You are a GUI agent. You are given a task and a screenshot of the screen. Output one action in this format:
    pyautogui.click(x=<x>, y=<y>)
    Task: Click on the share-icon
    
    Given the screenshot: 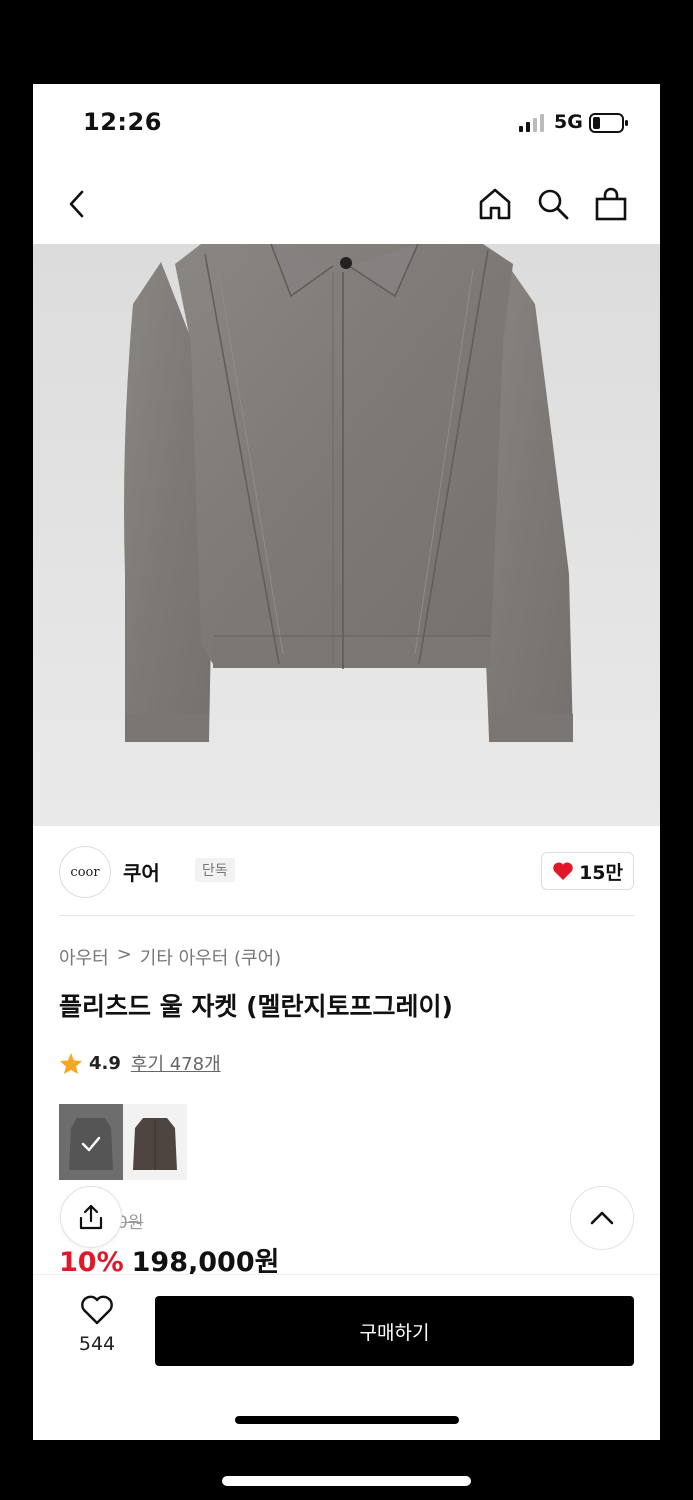 What is the action you would take?
    pyautogui.click(x=91, y=1217)
    